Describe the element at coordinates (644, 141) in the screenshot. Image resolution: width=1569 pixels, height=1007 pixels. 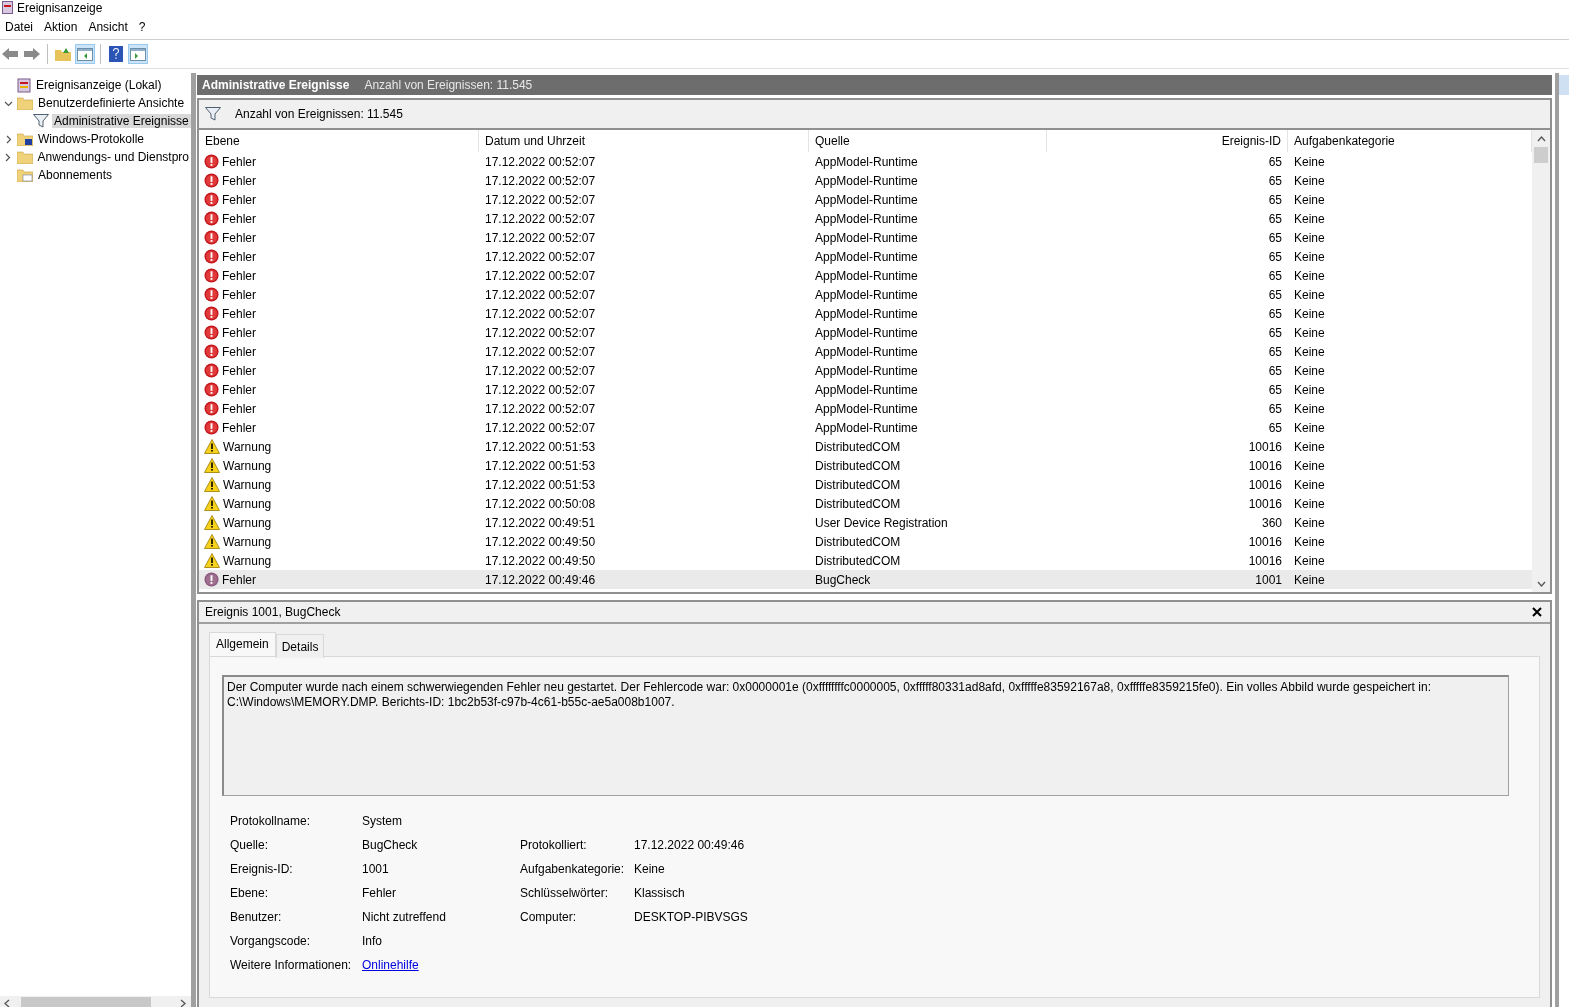
I see `column-header: Datum und Uhrzeit` at that location.